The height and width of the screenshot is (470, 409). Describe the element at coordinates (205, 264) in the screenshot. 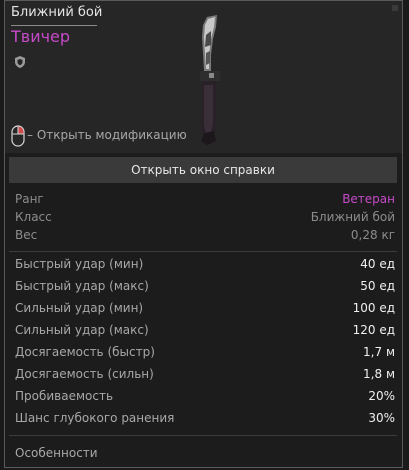

I see `stat-row: Быстрый удар (мин) 40 ед` at that location.